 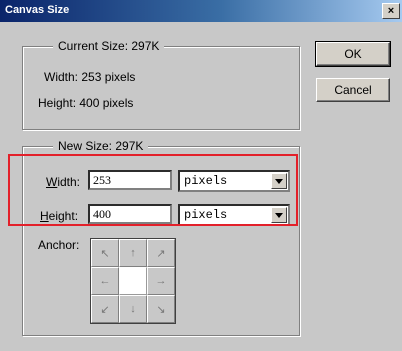 I want to click on anchor-grid: ↖ ↑ ↗ ← → ↙ ↓ ↘, so click(x=133, y=281).